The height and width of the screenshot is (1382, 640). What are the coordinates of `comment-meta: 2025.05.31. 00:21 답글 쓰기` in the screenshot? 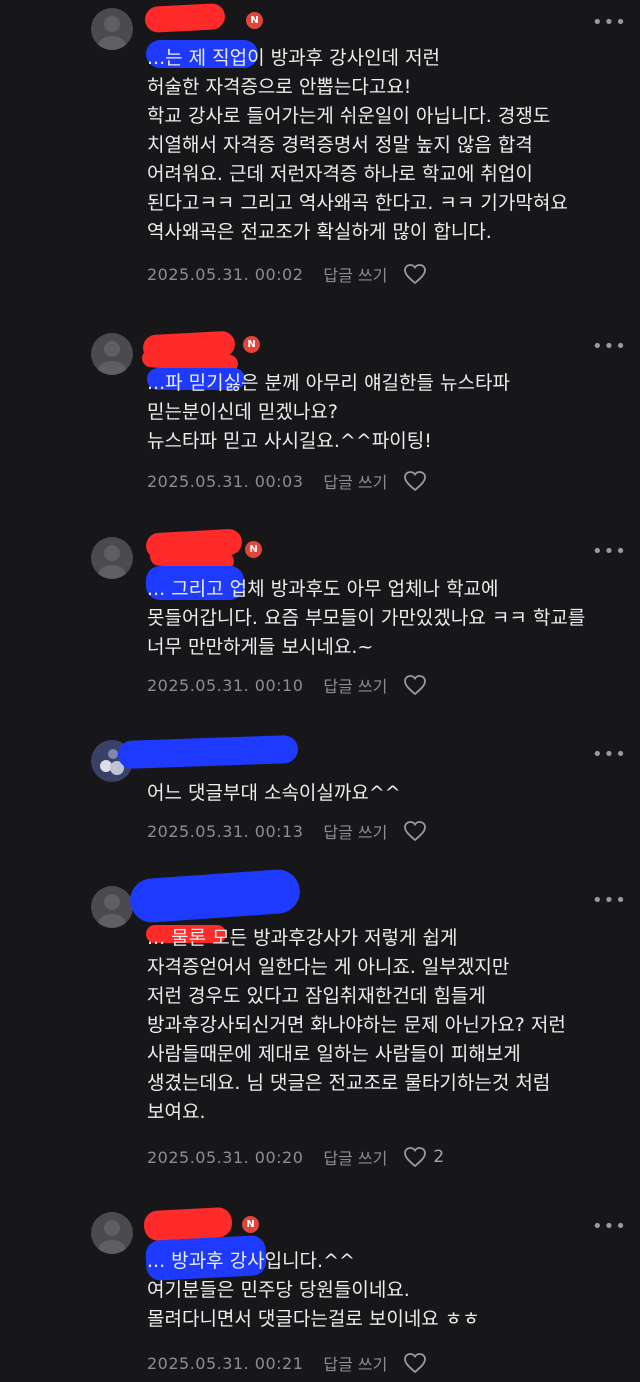 It's located at (290, 1363).